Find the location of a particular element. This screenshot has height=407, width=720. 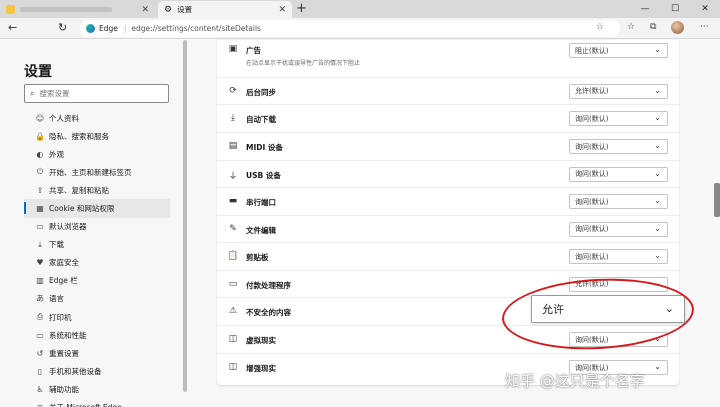

sidebar-item: ⏻ 开始、主页和新建标签页 is located at coordinates (97, 172).